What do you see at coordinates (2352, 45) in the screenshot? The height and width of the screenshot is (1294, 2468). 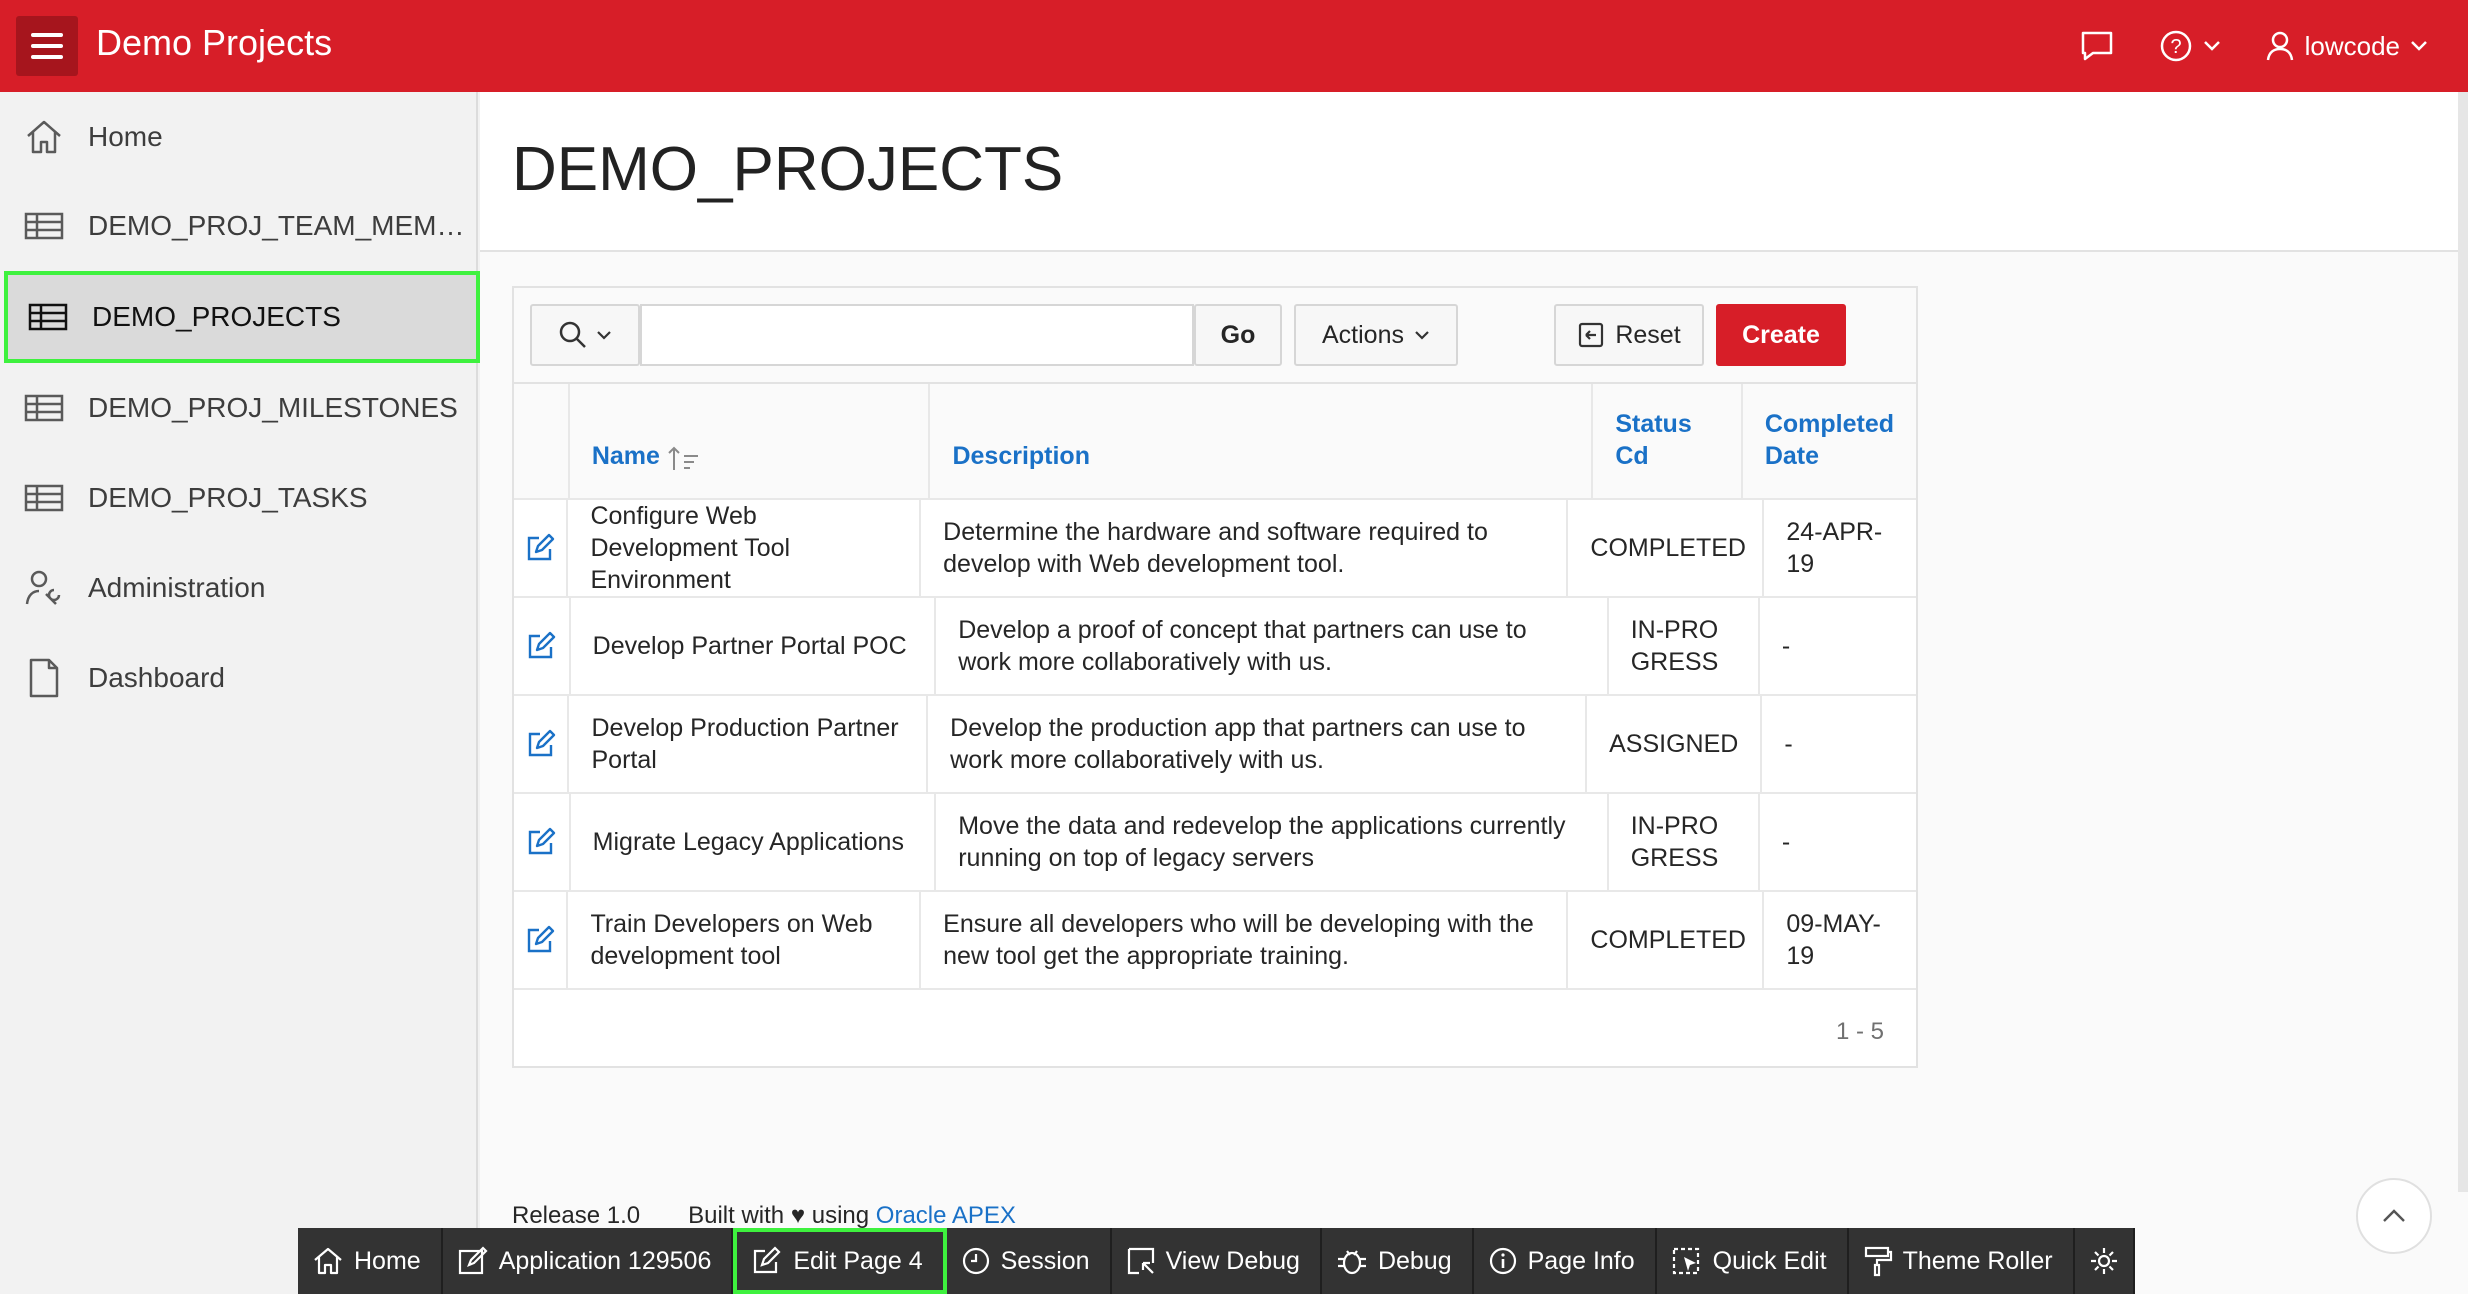 I see `user-name: lowcode` at bounding box center [2352, 45].